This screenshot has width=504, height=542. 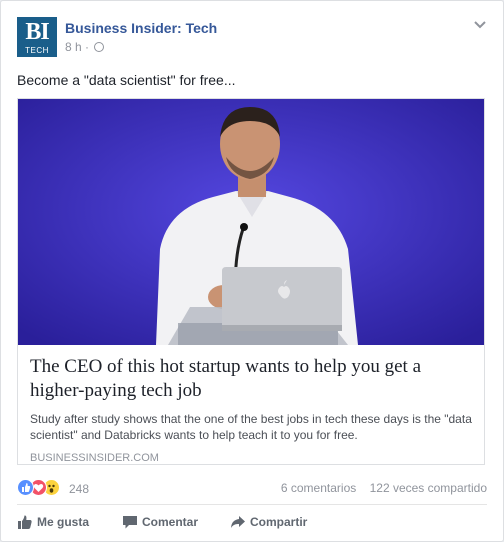 I want to click on share-button: Compartir, so click(x=277, y=522).